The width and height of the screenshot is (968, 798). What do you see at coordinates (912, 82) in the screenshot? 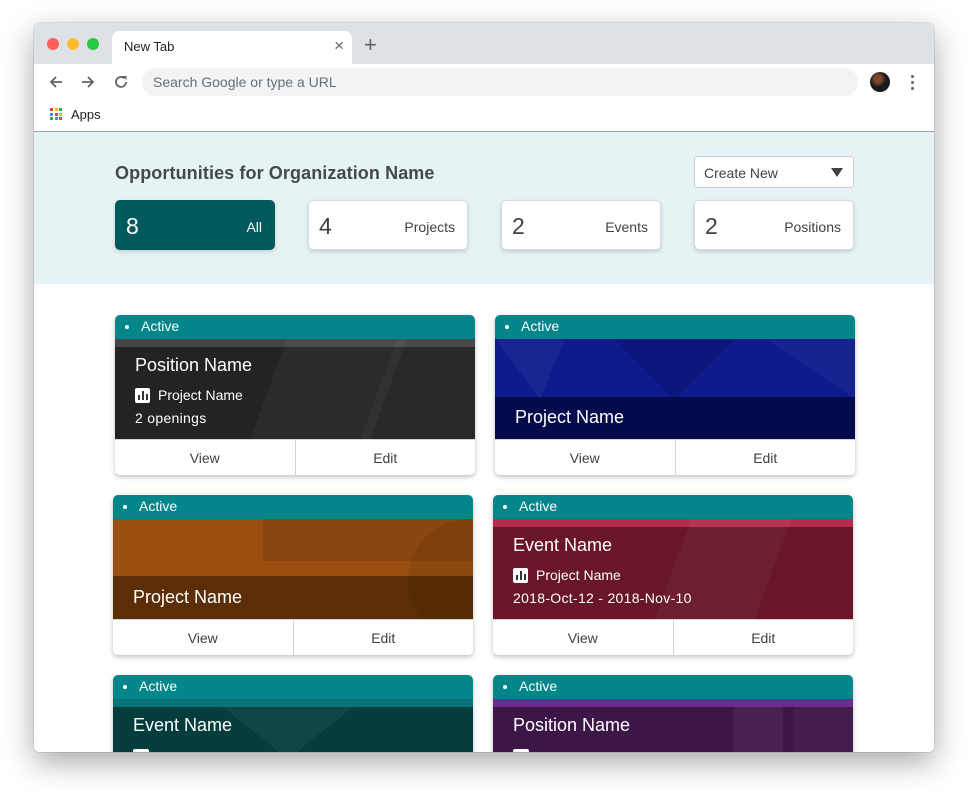
I see `browser-menu-icon` at bounding box center [912, 82].